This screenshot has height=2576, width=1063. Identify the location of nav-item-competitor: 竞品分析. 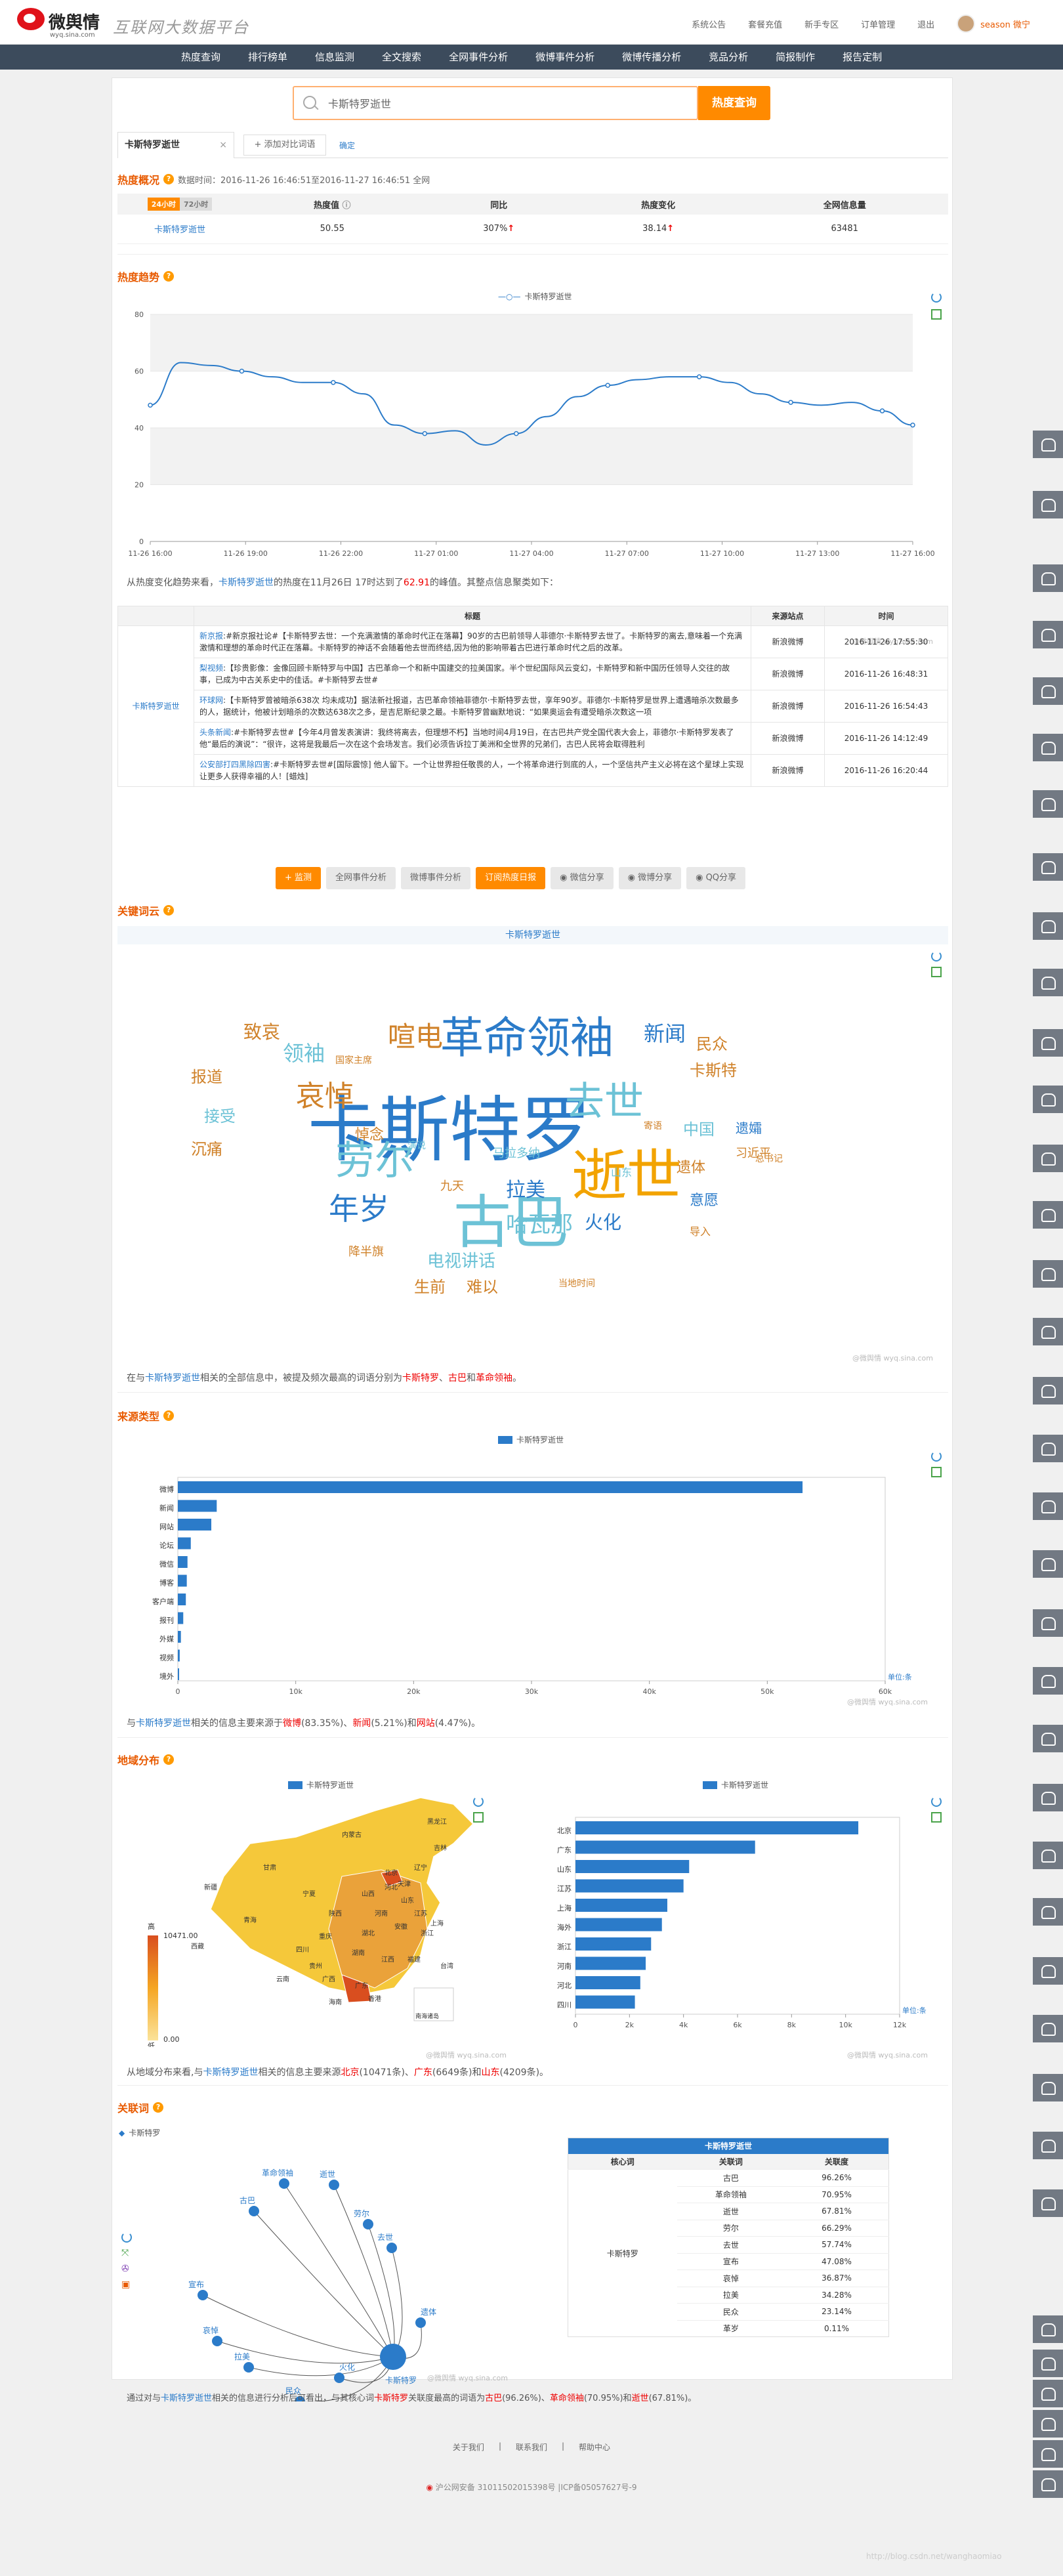
(729, 57).